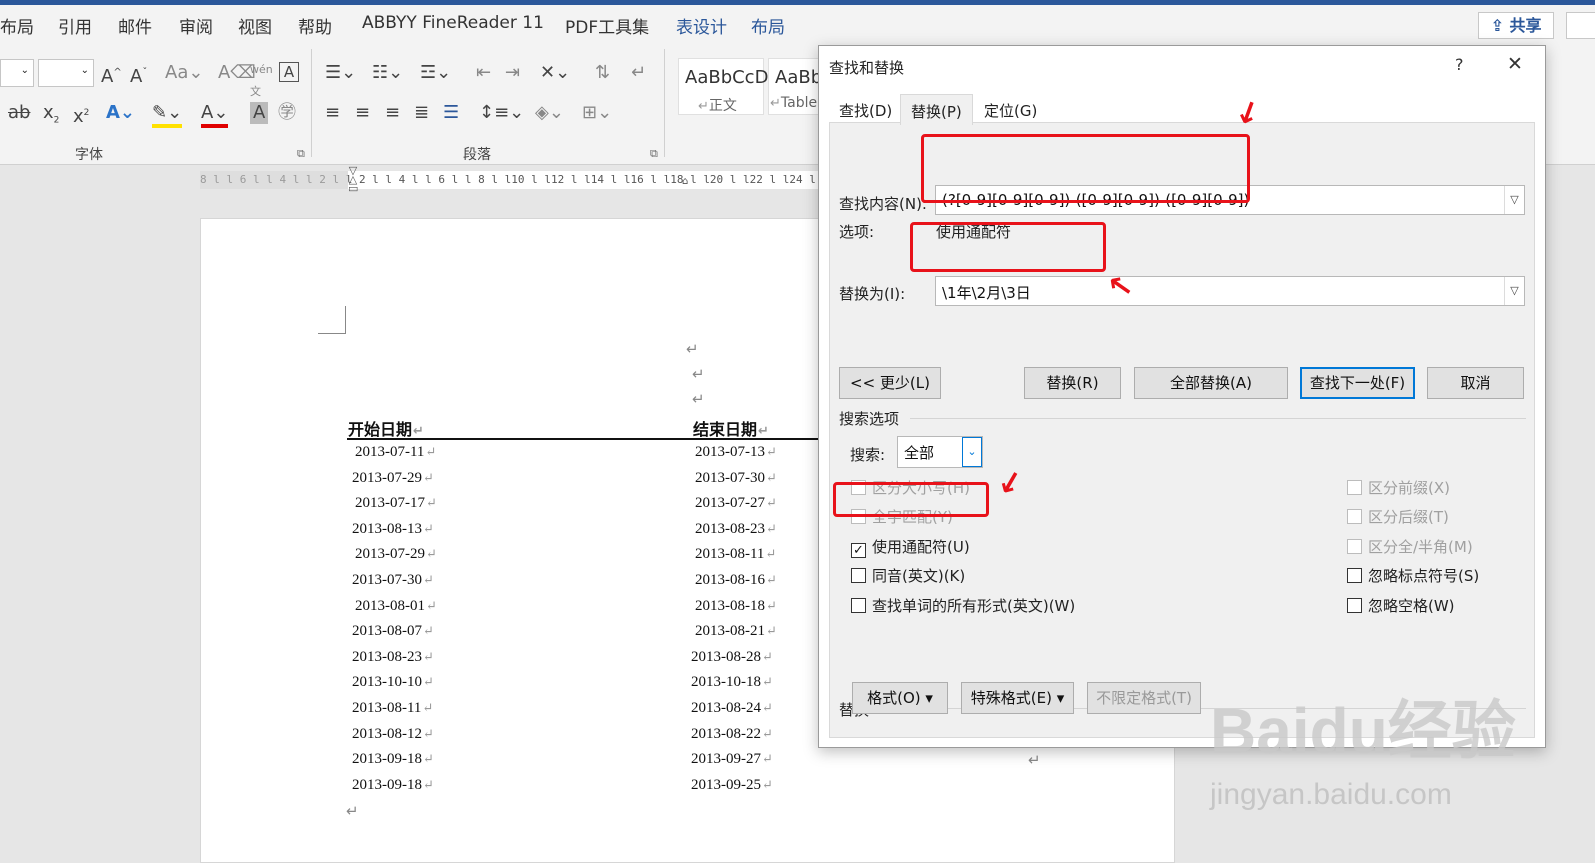  Describe the element at coordinates (340, 73) in the screenshot. I see `bullets-icon: ☰⌄` at that location.